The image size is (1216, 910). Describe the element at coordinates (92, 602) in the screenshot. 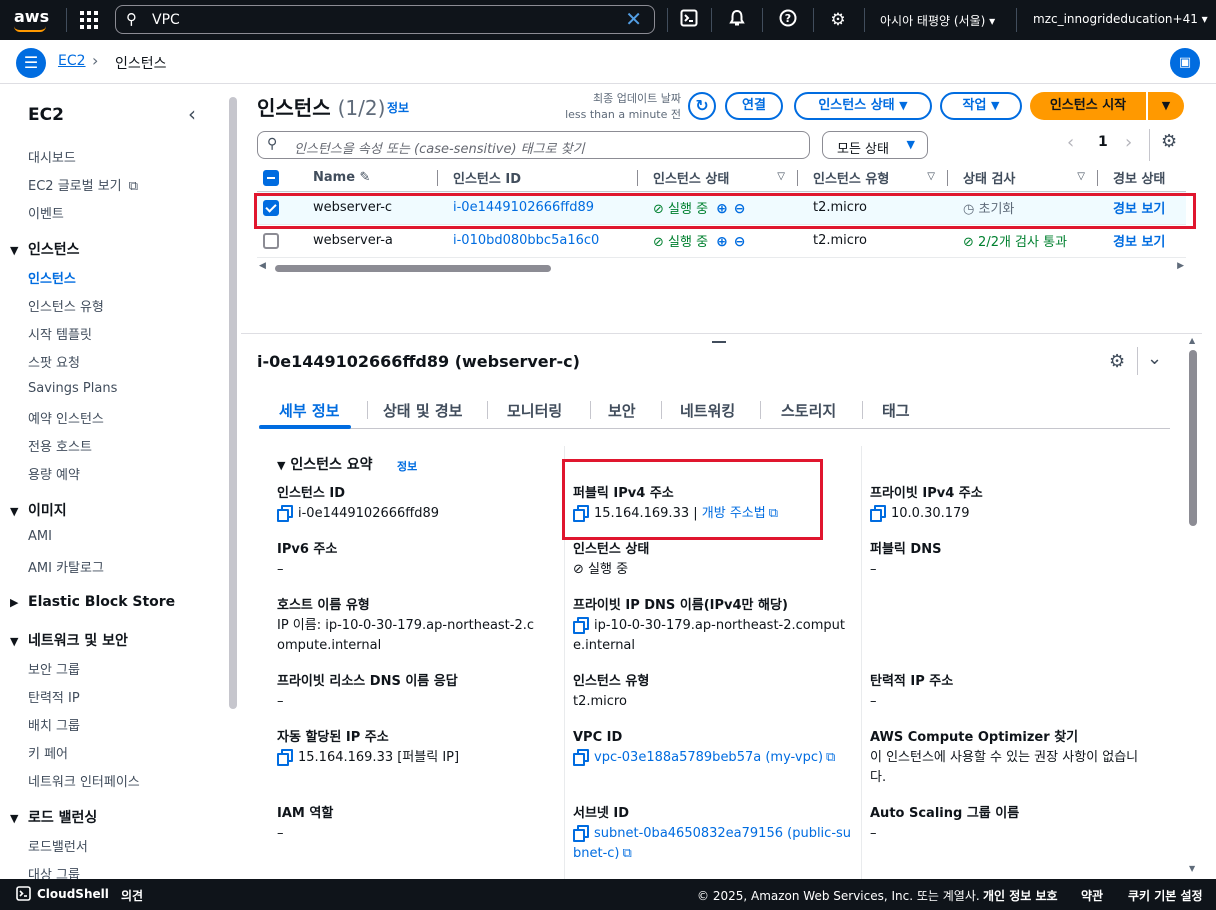

I see `sidebar-section-ebs: ▶ Elastic Block Store` at that location.